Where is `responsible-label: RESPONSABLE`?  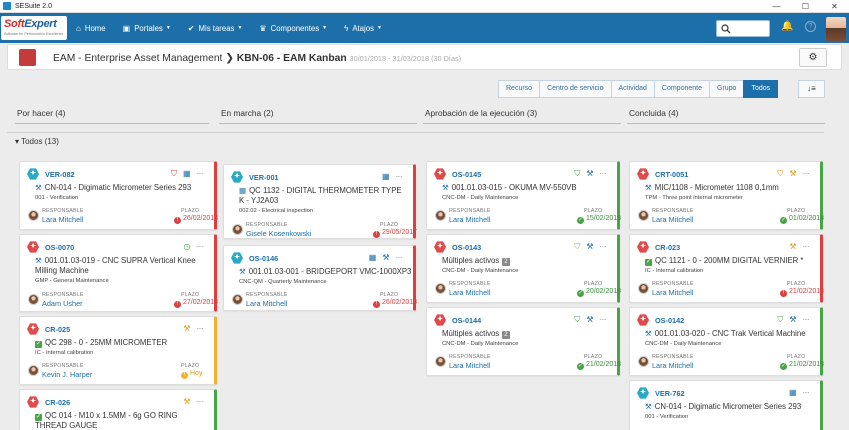 responsible-label: RESPONSABLE is located at coordinates (63, 211).